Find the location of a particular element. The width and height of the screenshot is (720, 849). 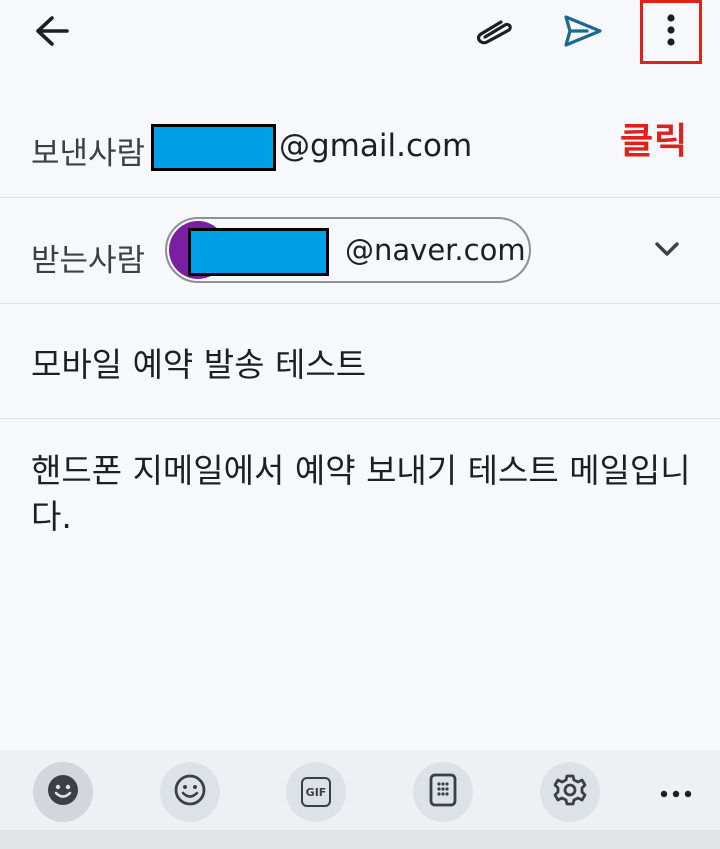

recipient-email: @naver.com is located at coordinates (435, 250).